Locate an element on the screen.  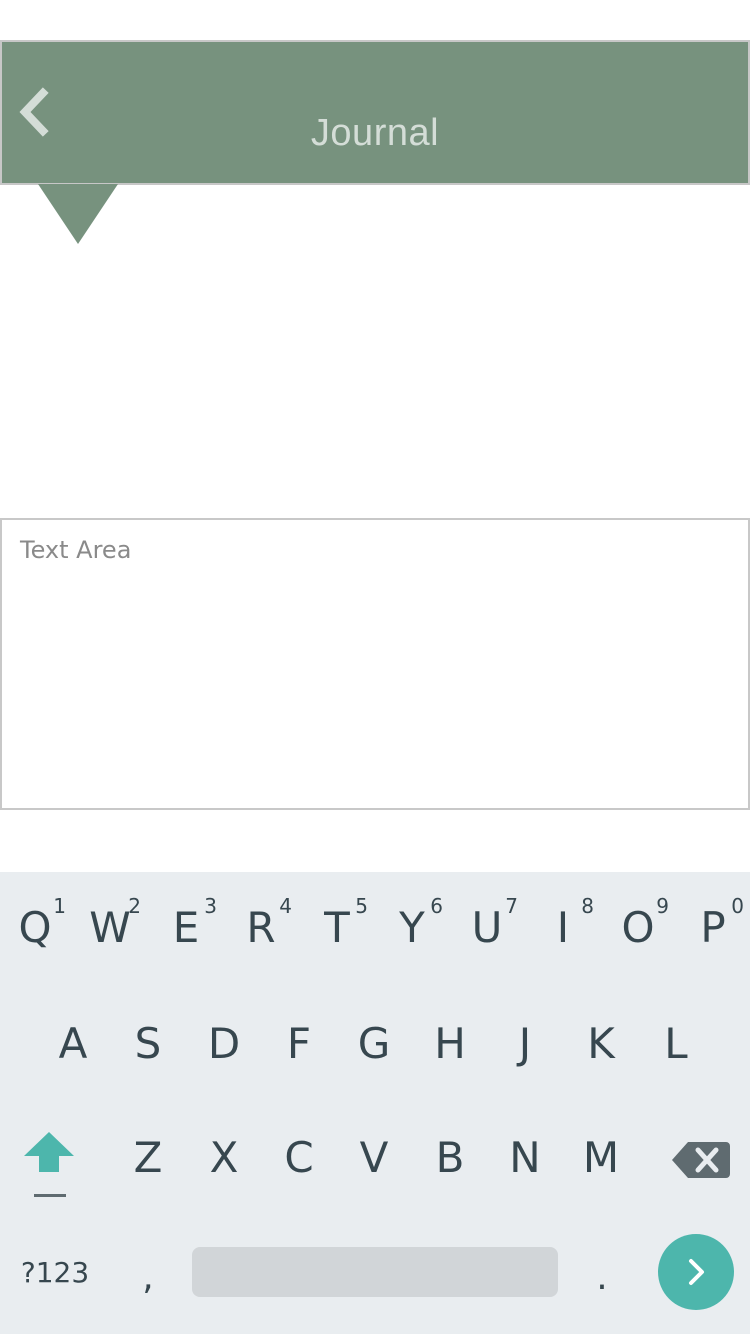
key-label: I is located at coordinates (563, 927).